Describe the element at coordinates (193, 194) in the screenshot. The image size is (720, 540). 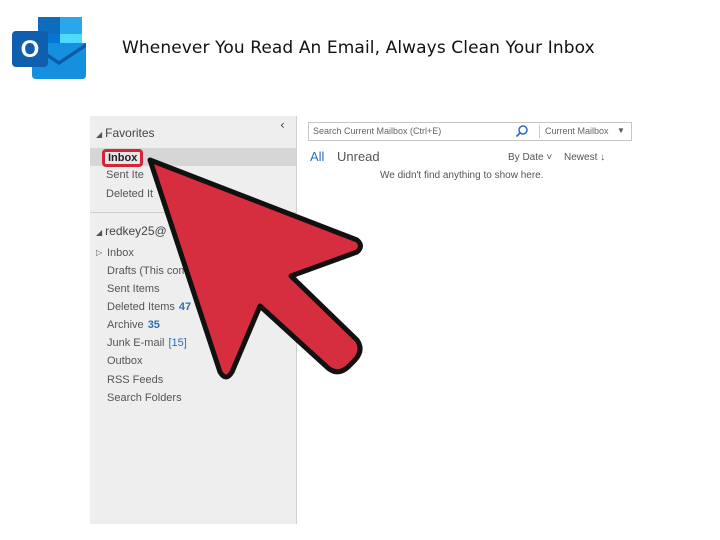
I see `favorite-item-deleted: Deleted It` at that location.